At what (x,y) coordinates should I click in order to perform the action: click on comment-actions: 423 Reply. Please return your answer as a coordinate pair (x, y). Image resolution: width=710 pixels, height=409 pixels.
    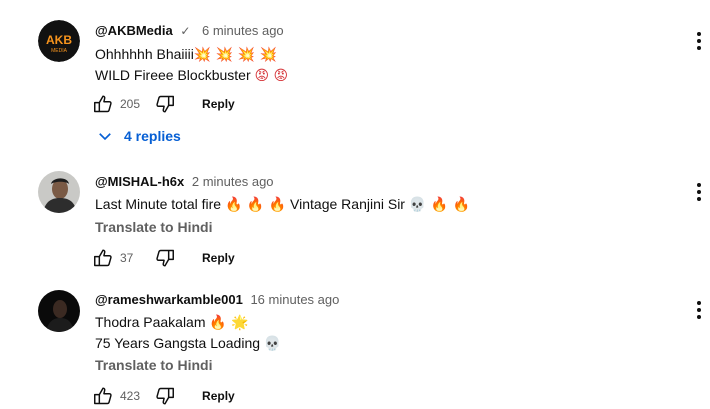
    Looking at the image, I should click on (163, 396).